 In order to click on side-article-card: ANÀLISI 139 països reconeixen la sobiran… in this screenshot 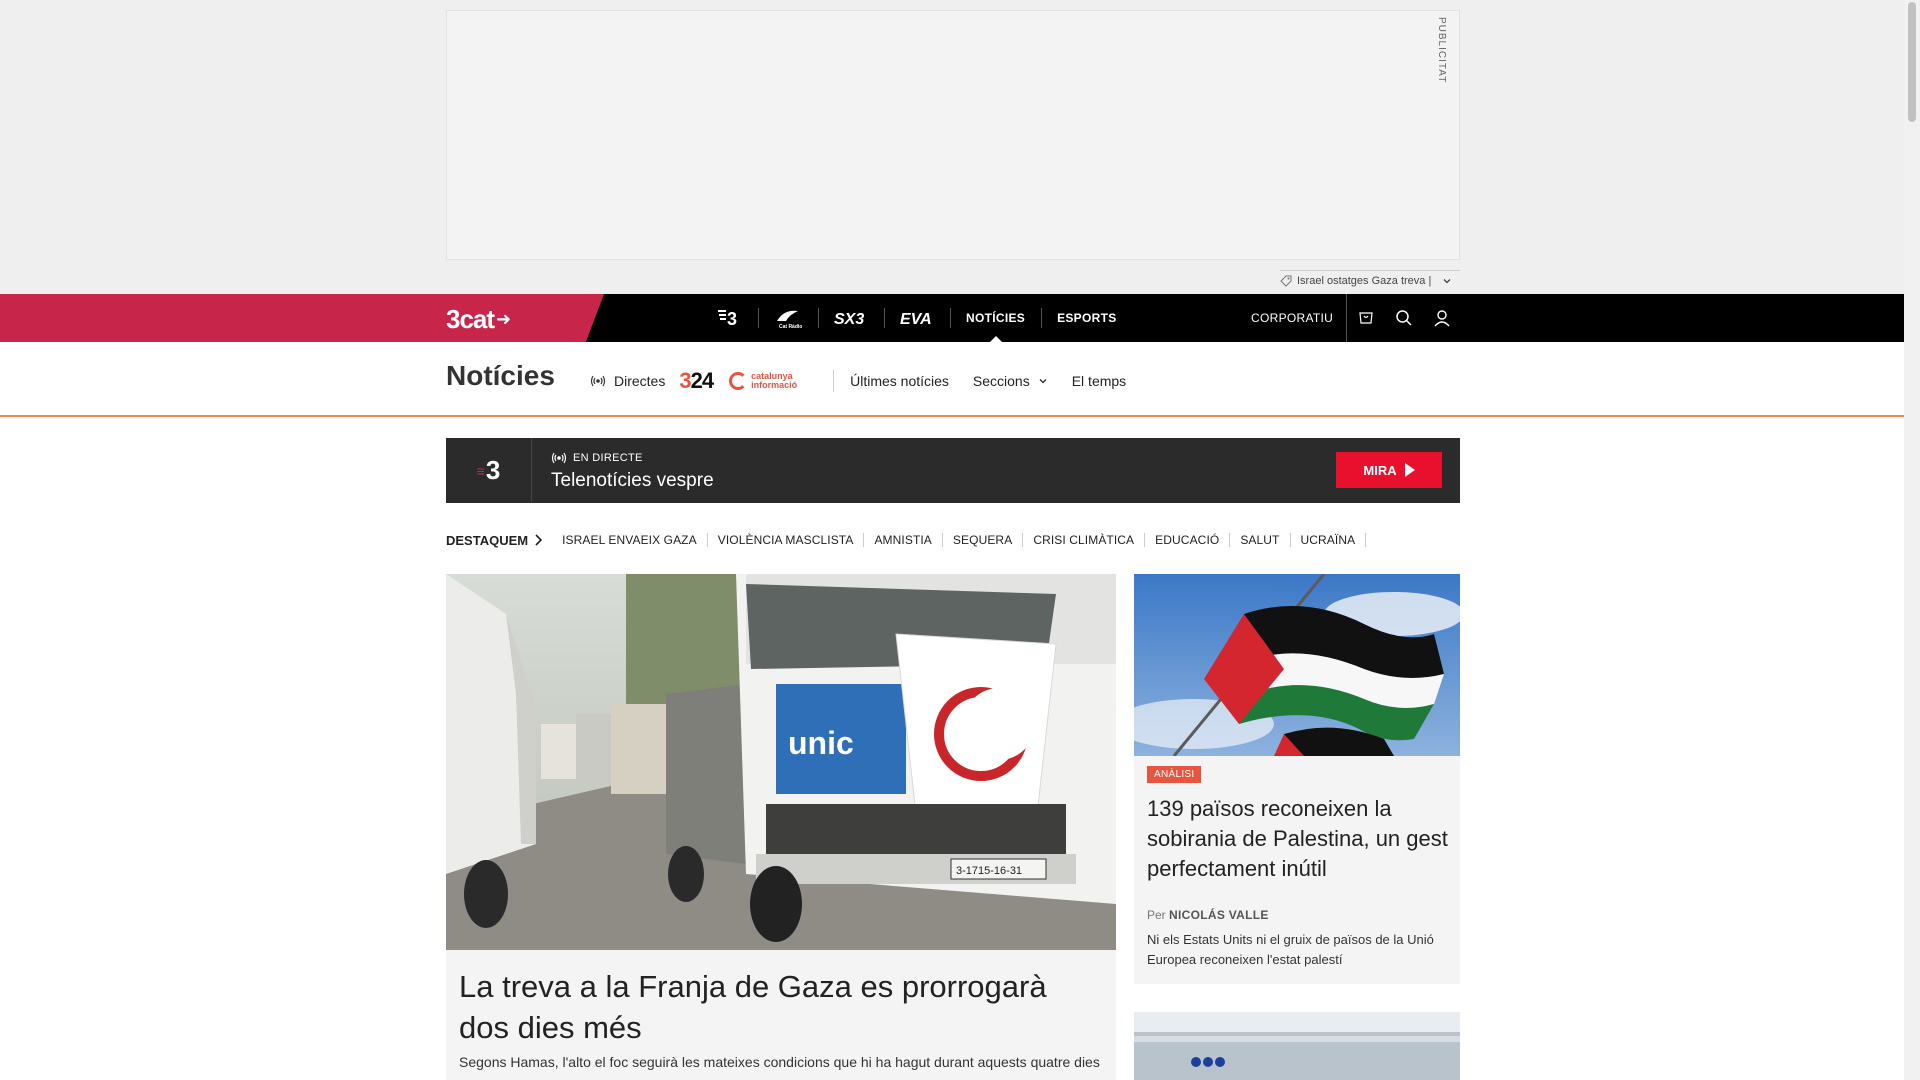, I will do `click(1297, 779)`.